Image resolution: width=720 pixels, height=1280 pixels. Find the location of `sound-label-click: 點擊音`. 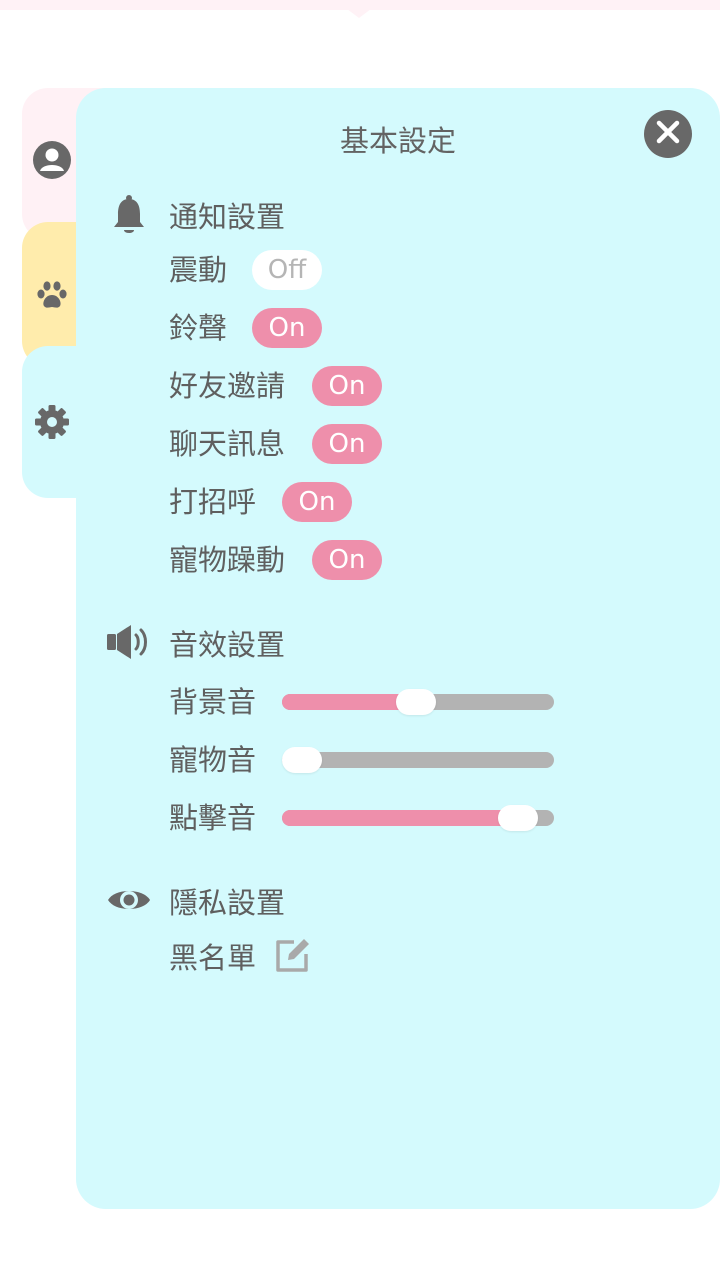

sound-label-click: 點擊音 is located at coordinates (213, 818).